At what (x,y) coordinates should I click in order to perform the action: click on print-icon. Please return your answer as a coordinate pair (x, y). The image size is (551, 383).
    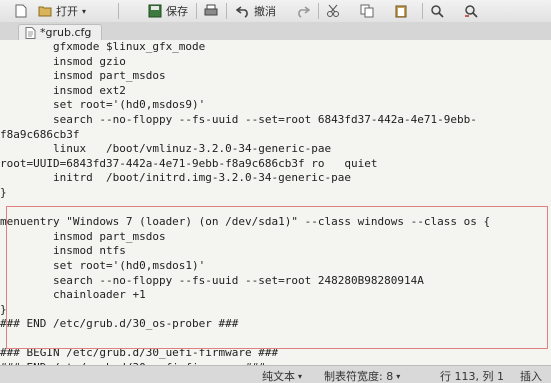
    Looking at the image, I should click on (211, 10).